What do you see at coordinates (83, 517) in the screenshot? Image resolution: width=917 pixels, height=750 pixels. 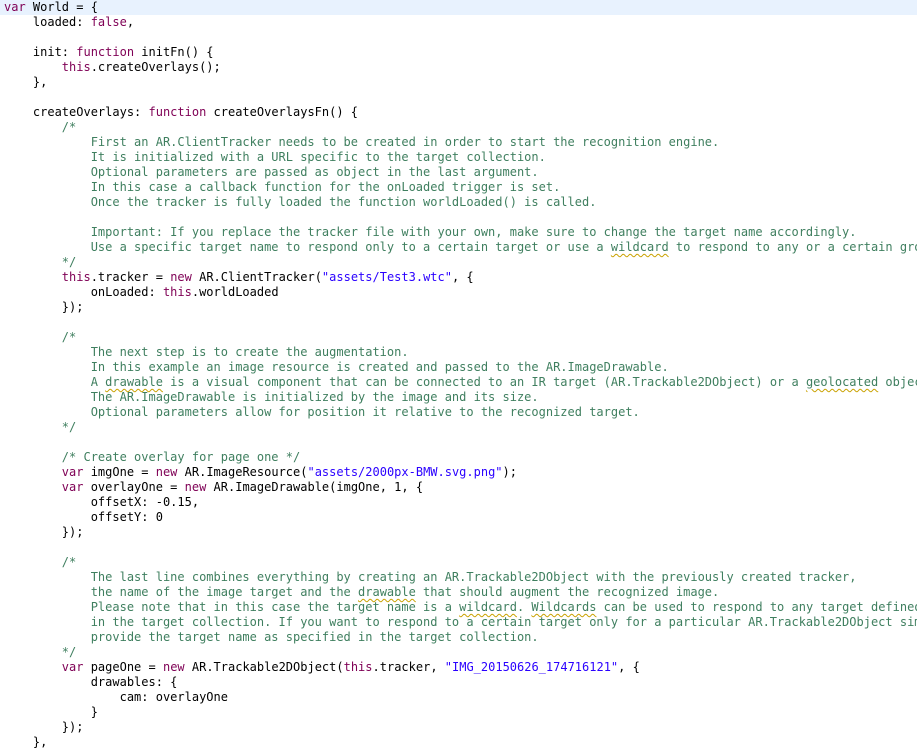 I see `code-token: offsetY: 0` at bounding box center [83, 517].